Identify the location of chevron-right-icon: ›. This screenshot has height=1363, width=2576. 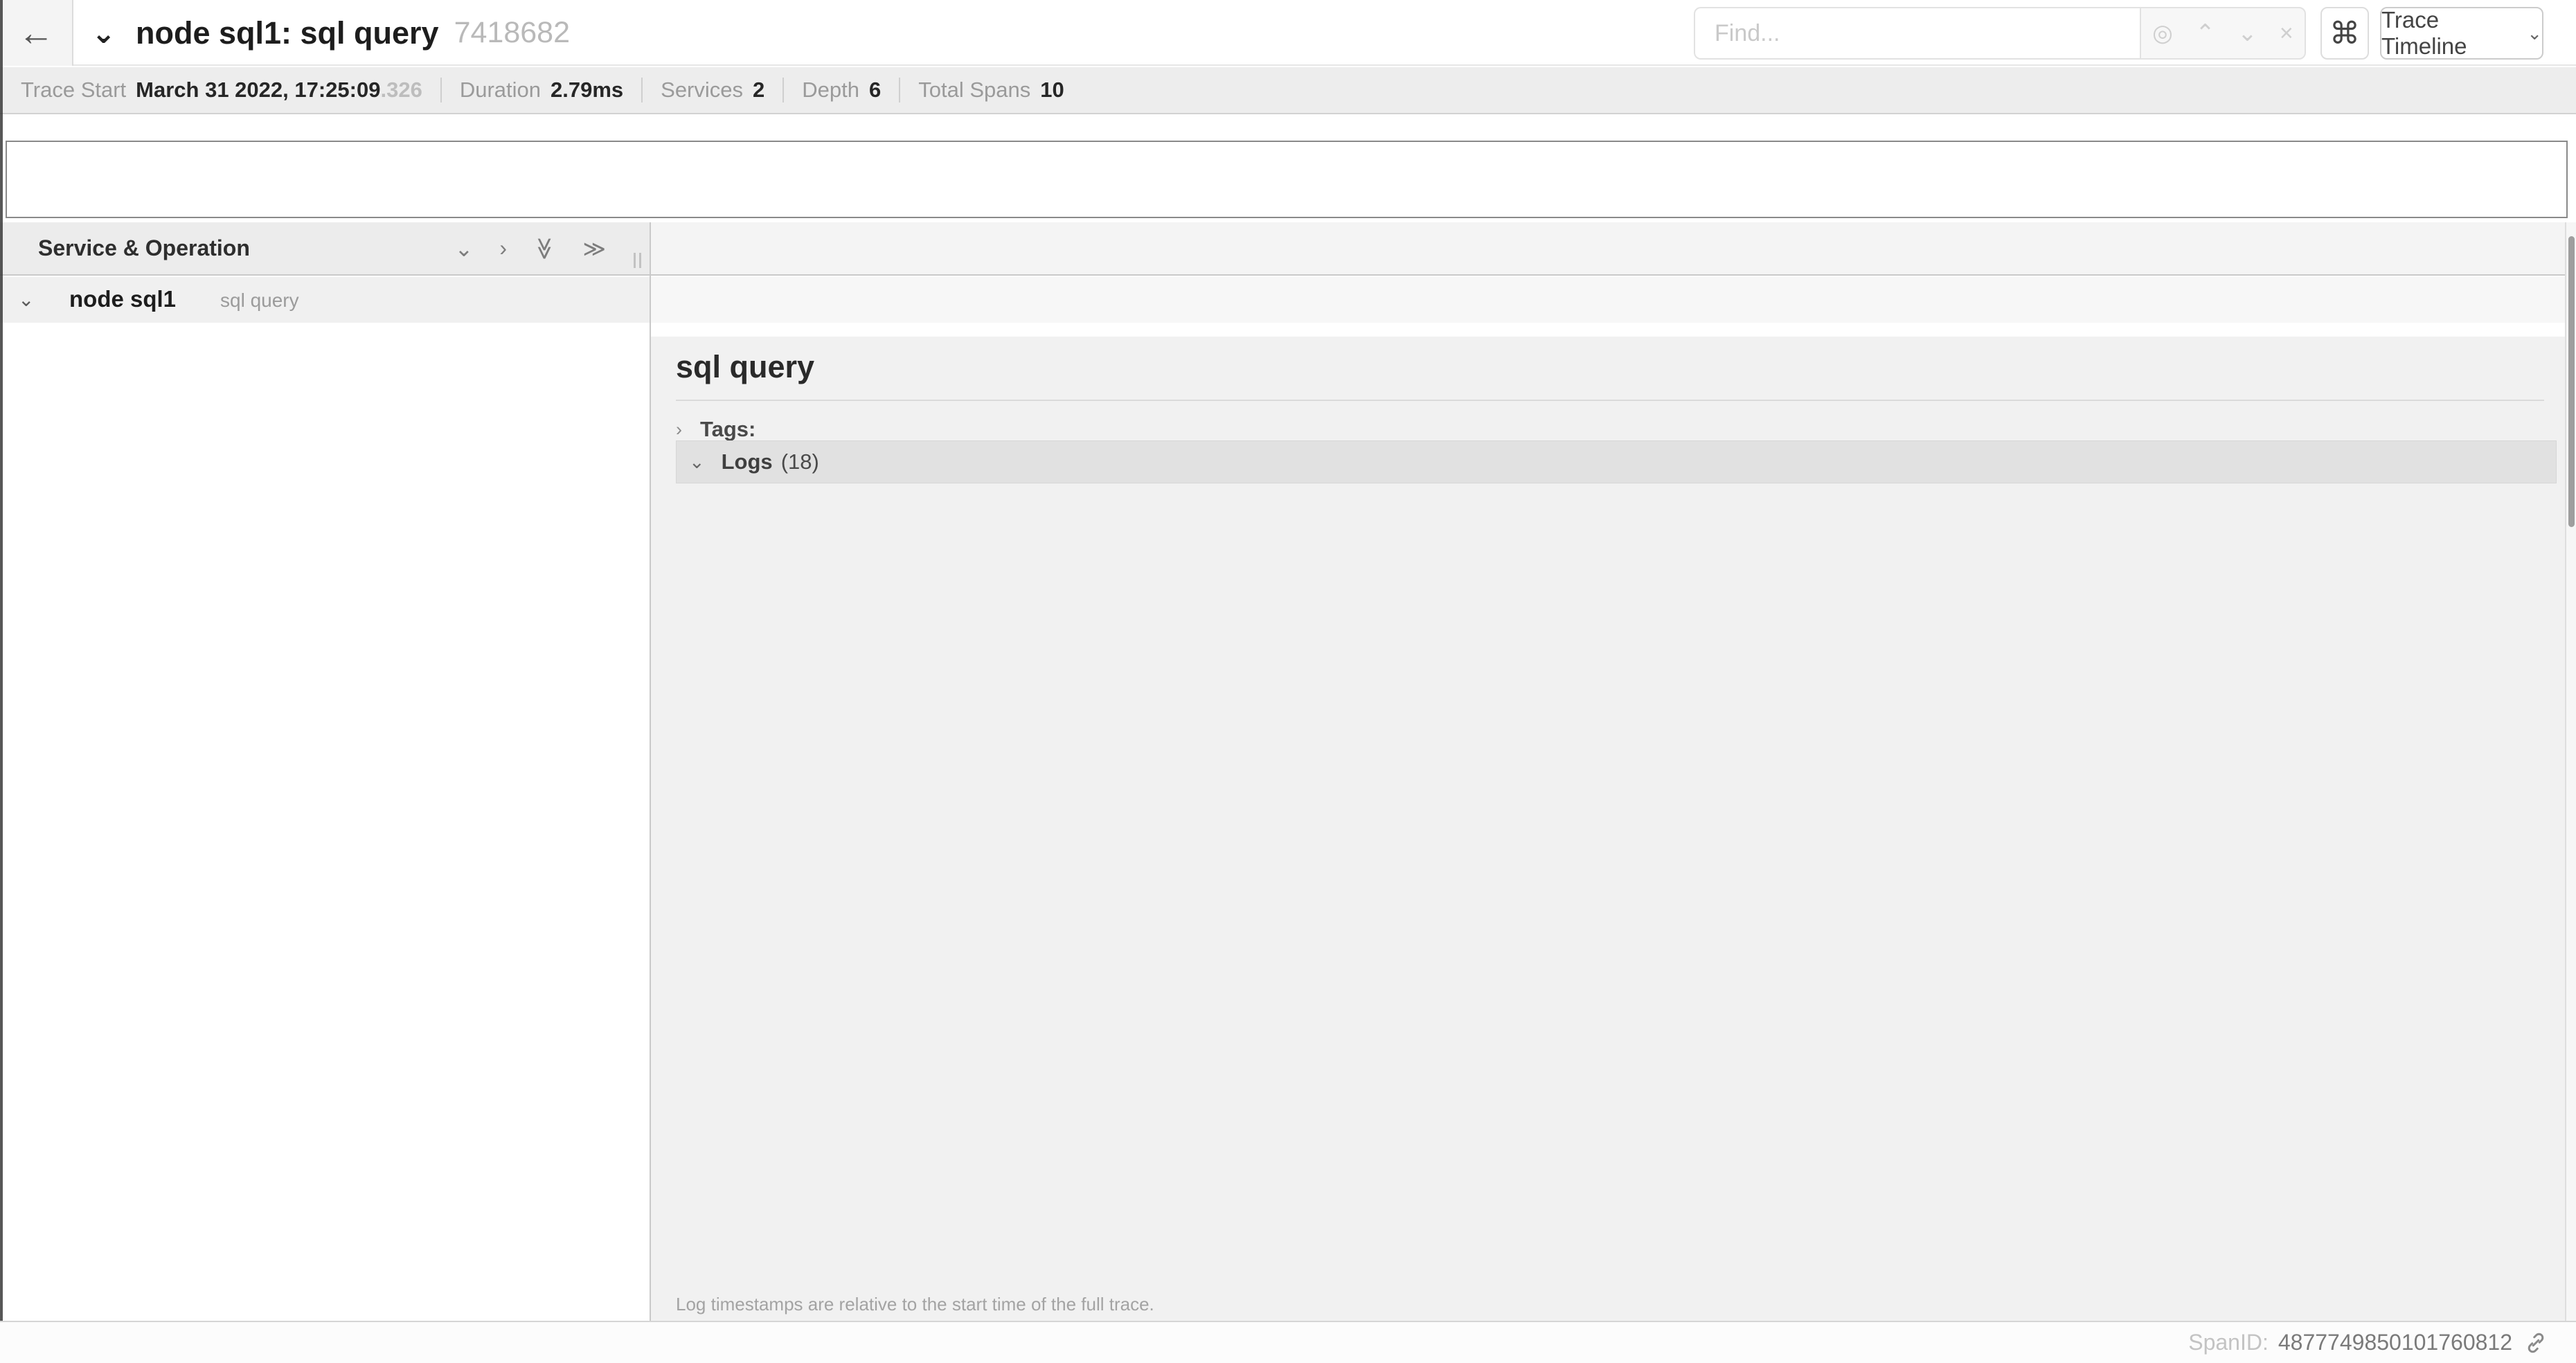
(679, 430).